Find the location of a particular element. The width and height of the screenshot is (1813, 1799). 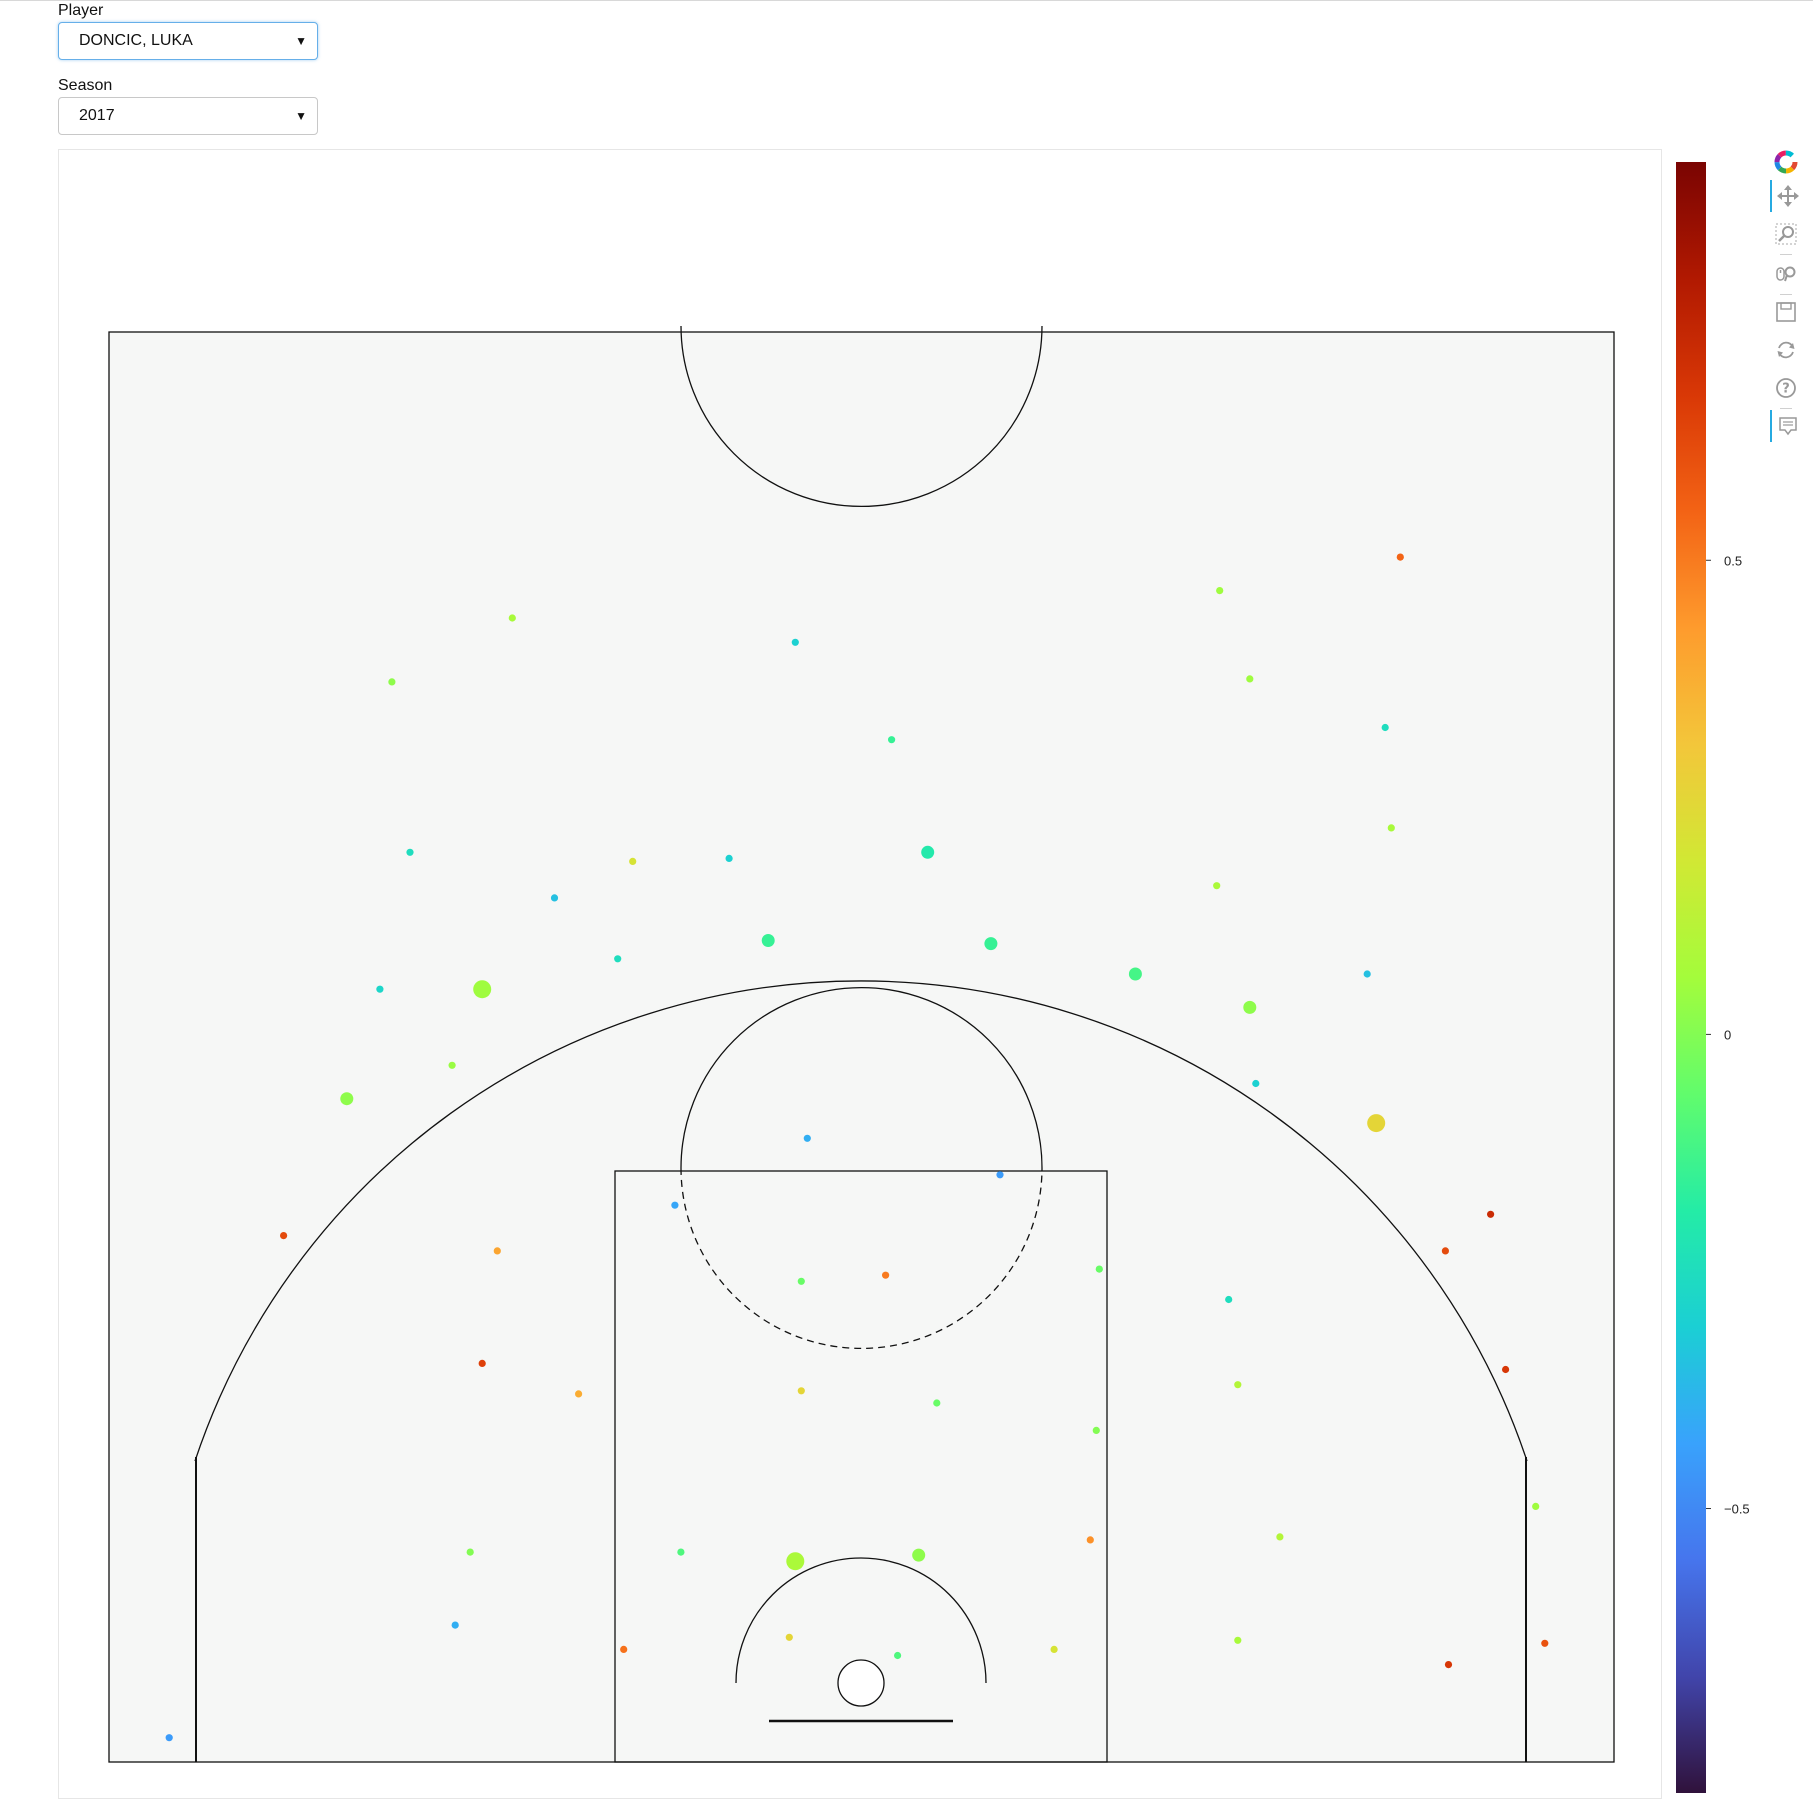

color-bar-ticks: 0.5 0 −0.5 is located at coordinates (1728, 1035).